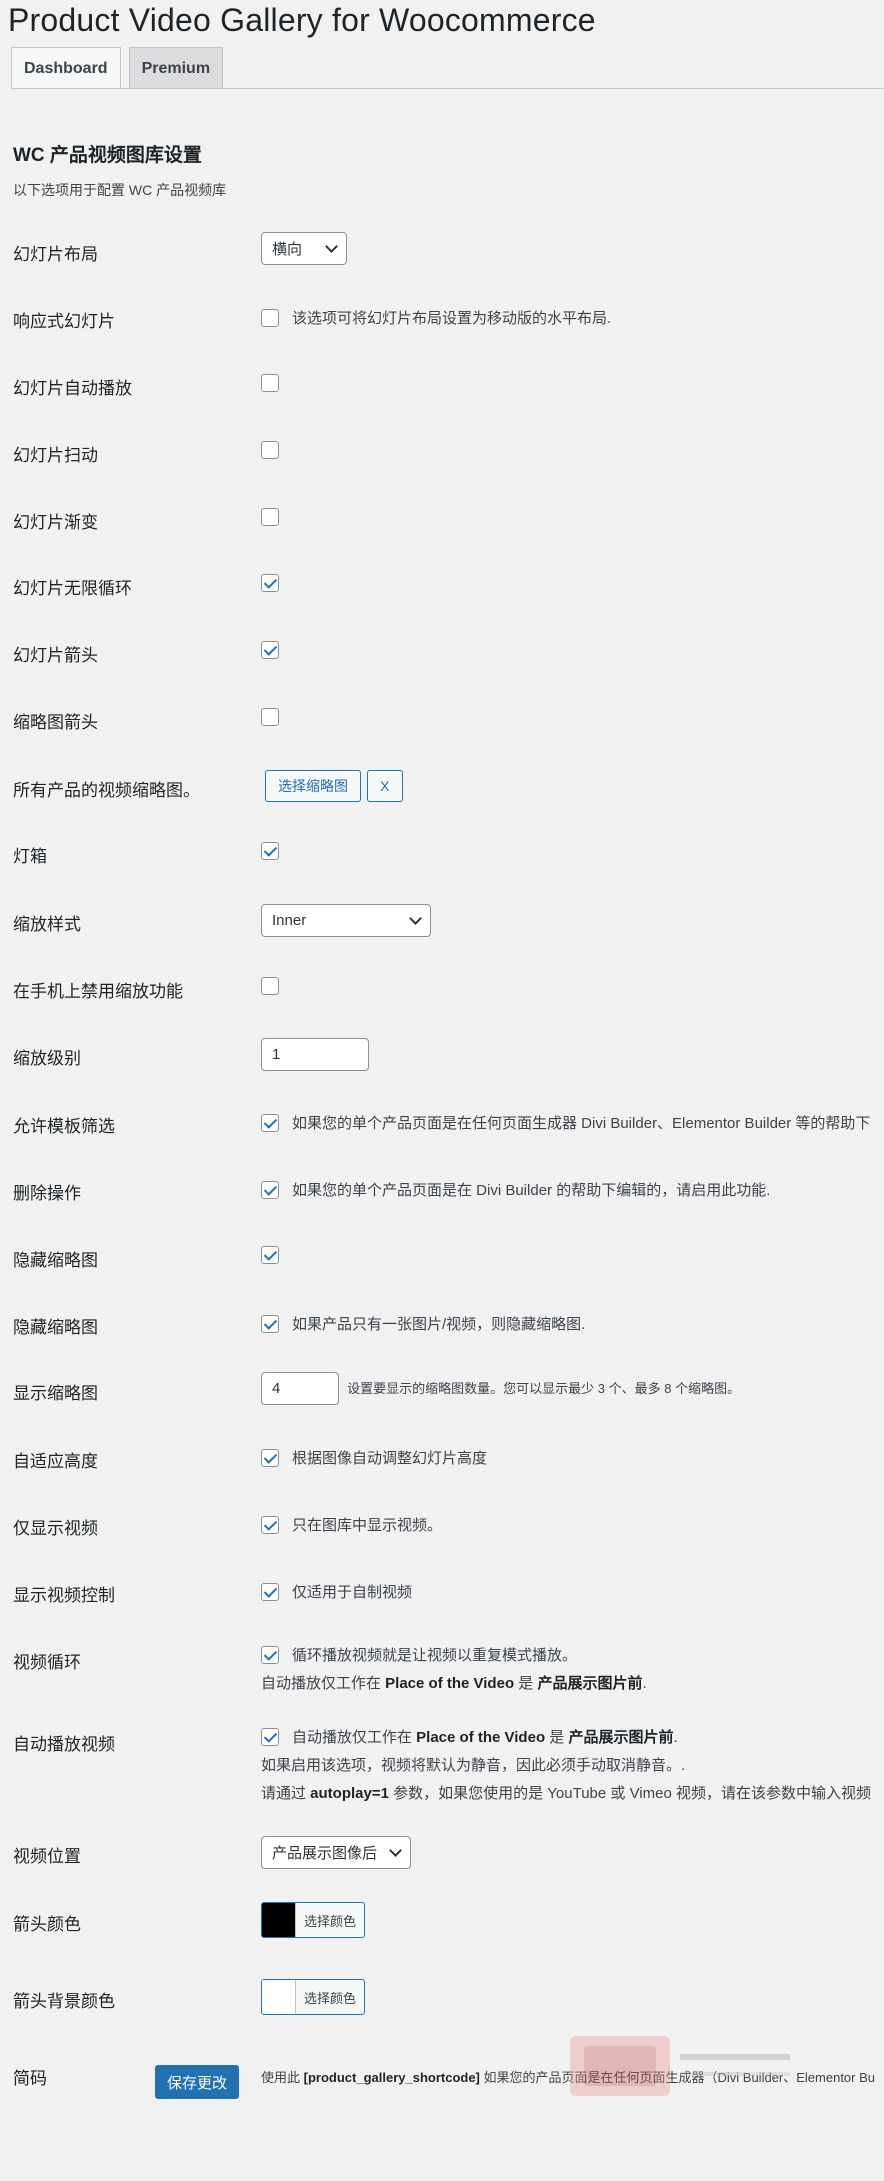 This screenshot has height=2181, width=884. I want to click on label-show-thumbs: 显示缩略图, so click(55, 1393).